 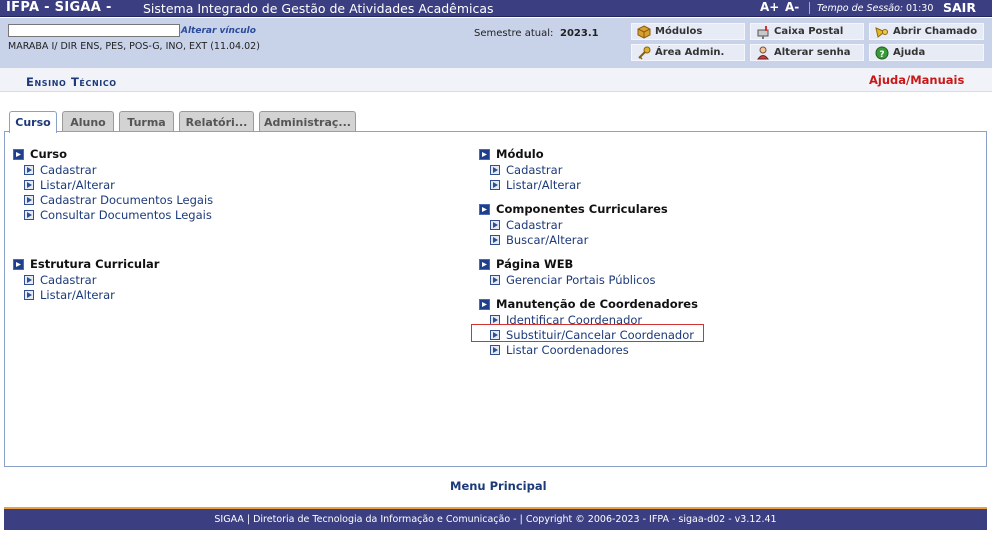 I want to click on menu-componentes-cadastrar: Cadastrar, so click(x=526, y=225).